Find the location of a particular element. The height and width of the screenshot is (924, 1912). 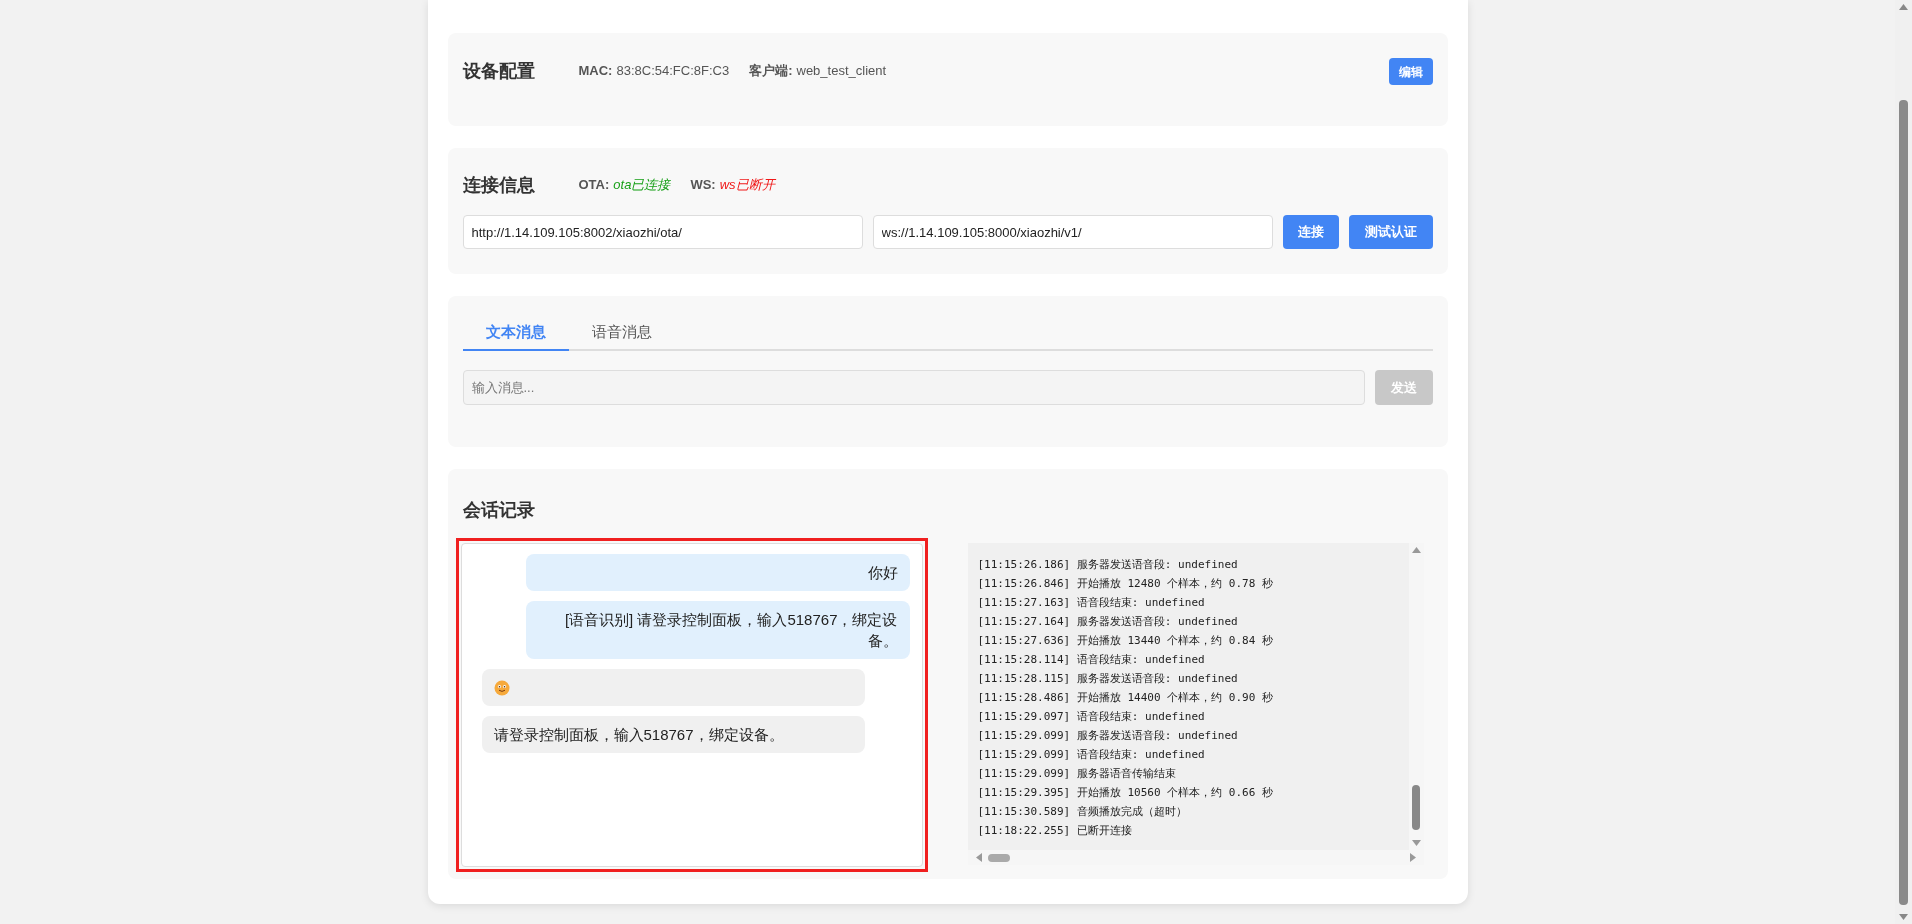

log-line: [11:15:29.099] 语音段结束: undefined is located at coordinates (1091, 755).